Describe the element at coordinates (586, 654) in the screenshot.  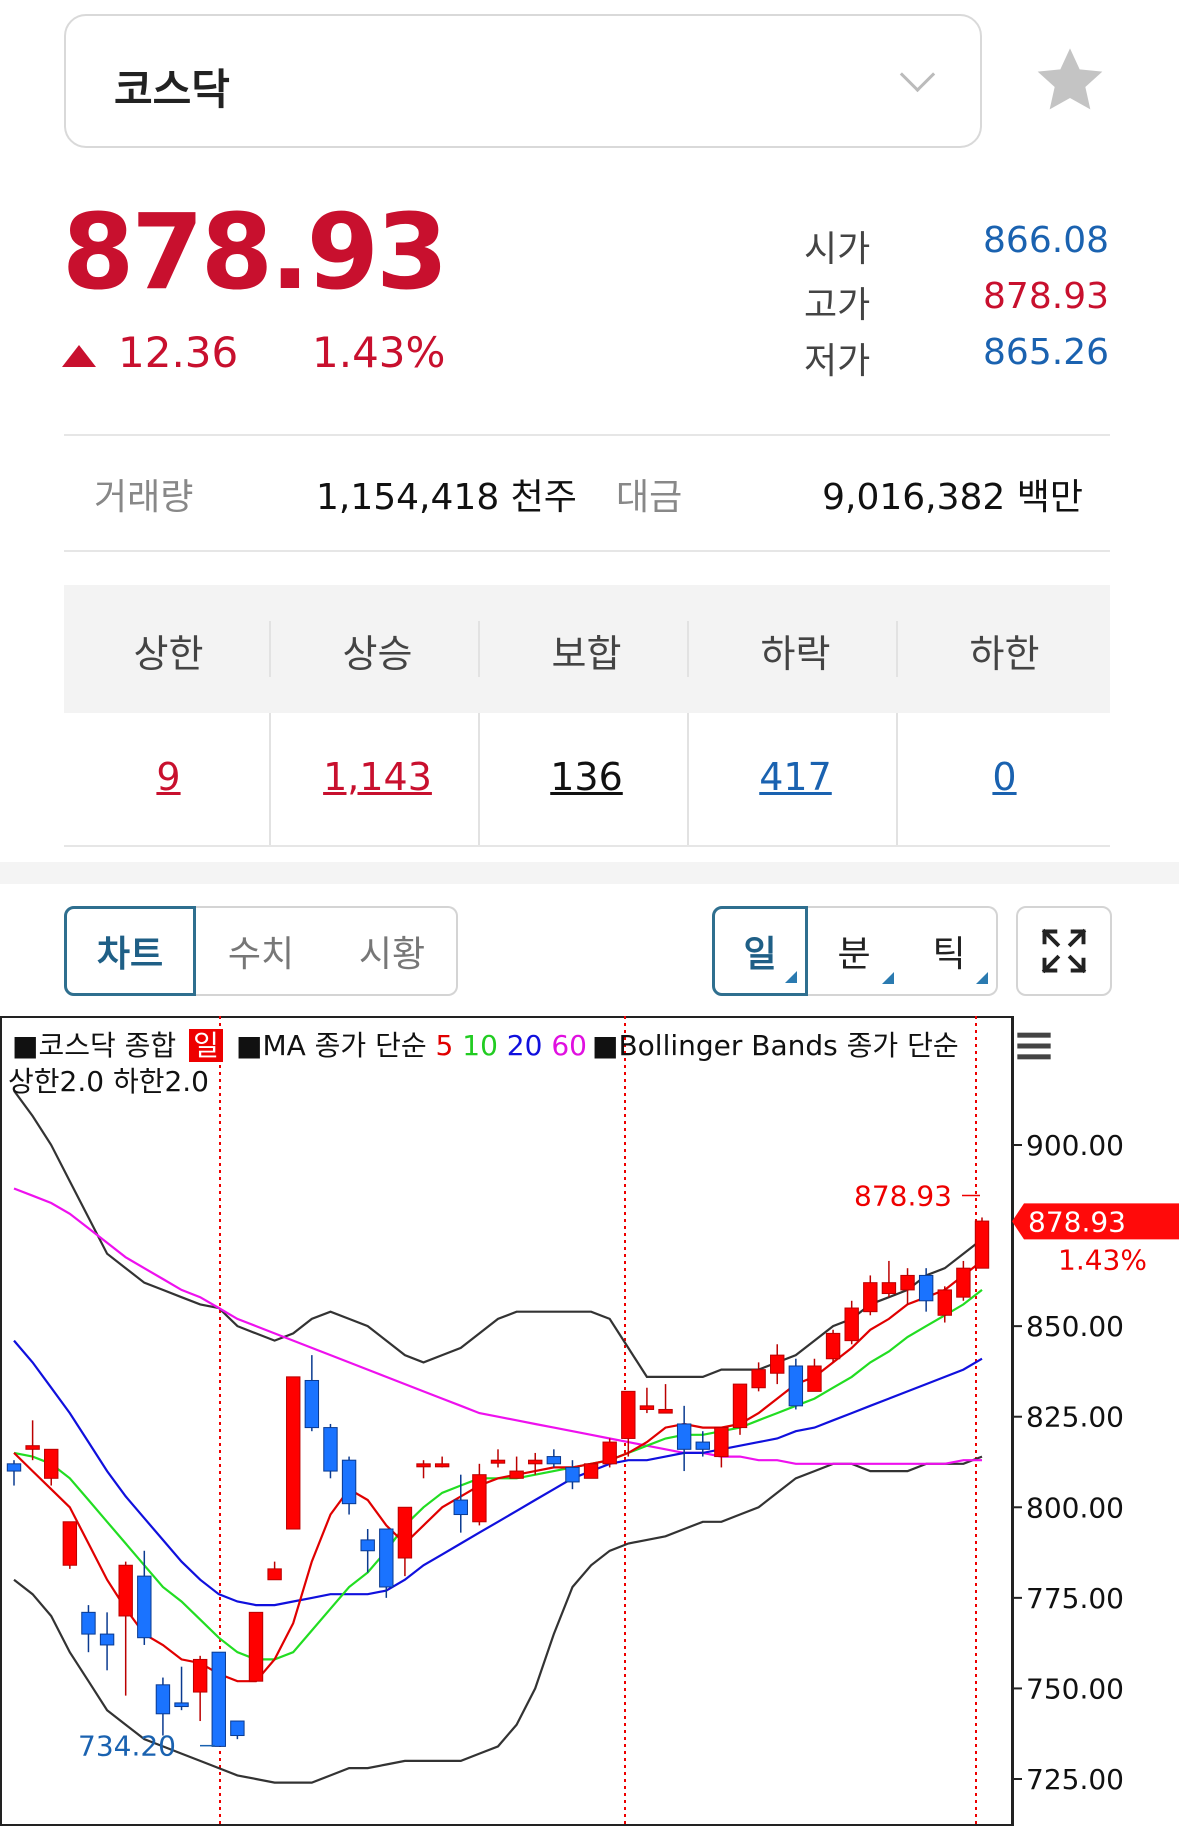
I see `header-unchanged: 보합` at that location.